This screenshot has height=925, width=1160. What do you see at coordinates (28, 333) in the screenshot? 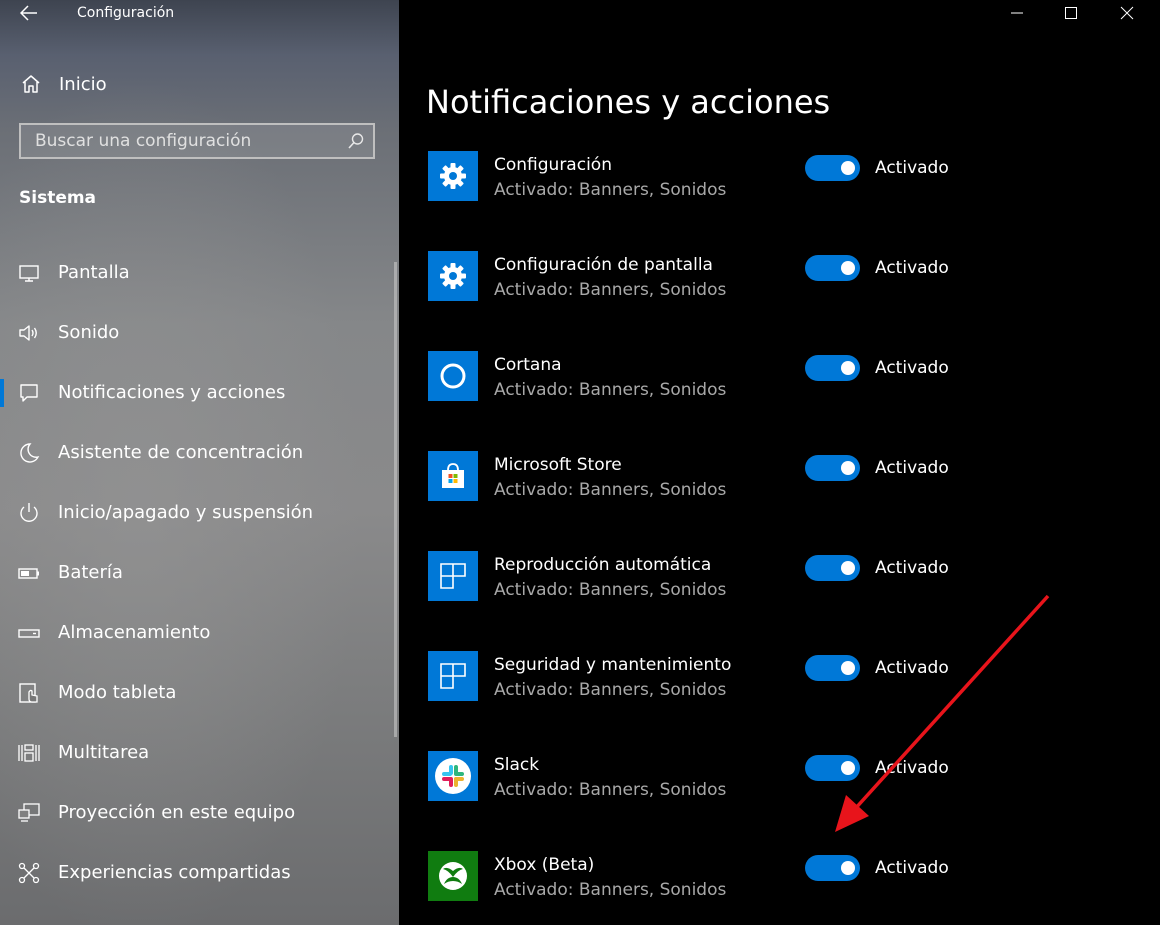
I see `speaker-icon` at bounding box center [28, 333].